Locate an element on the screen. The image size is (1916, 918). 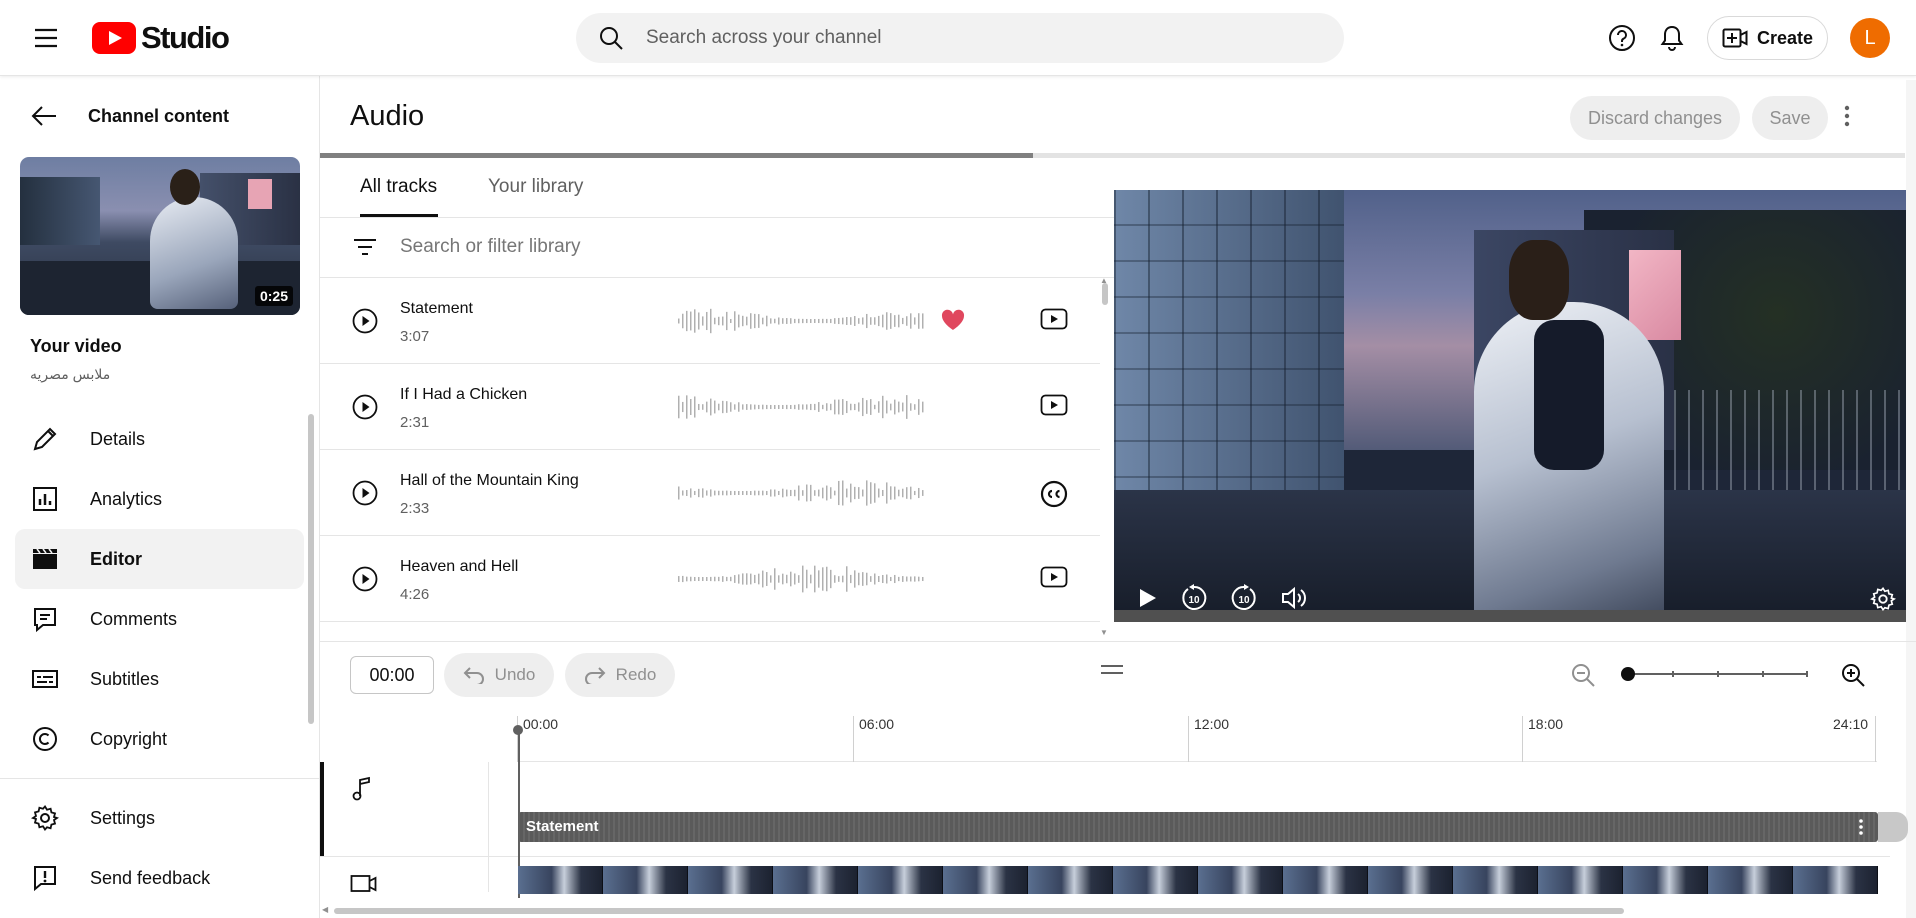
menu-icon is located at coordinates (46, 38).